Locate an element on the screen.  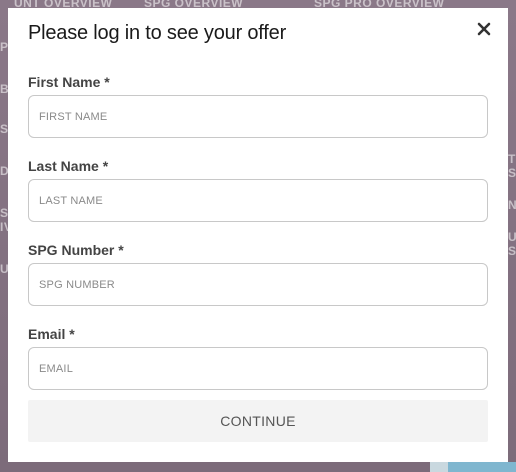
last-name-field is located at coordinates (258, 200).